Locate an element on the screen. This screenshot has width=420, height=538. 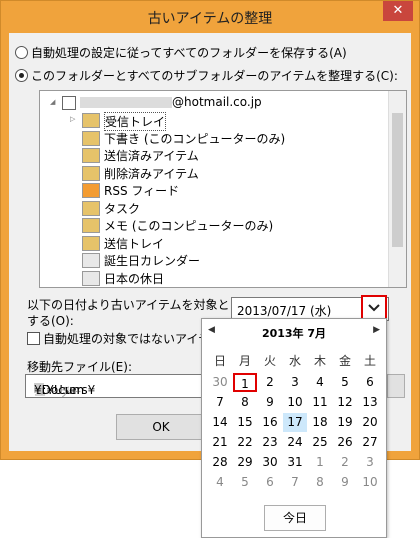
calendar-day: 31 is located at coordinates (295, 462).